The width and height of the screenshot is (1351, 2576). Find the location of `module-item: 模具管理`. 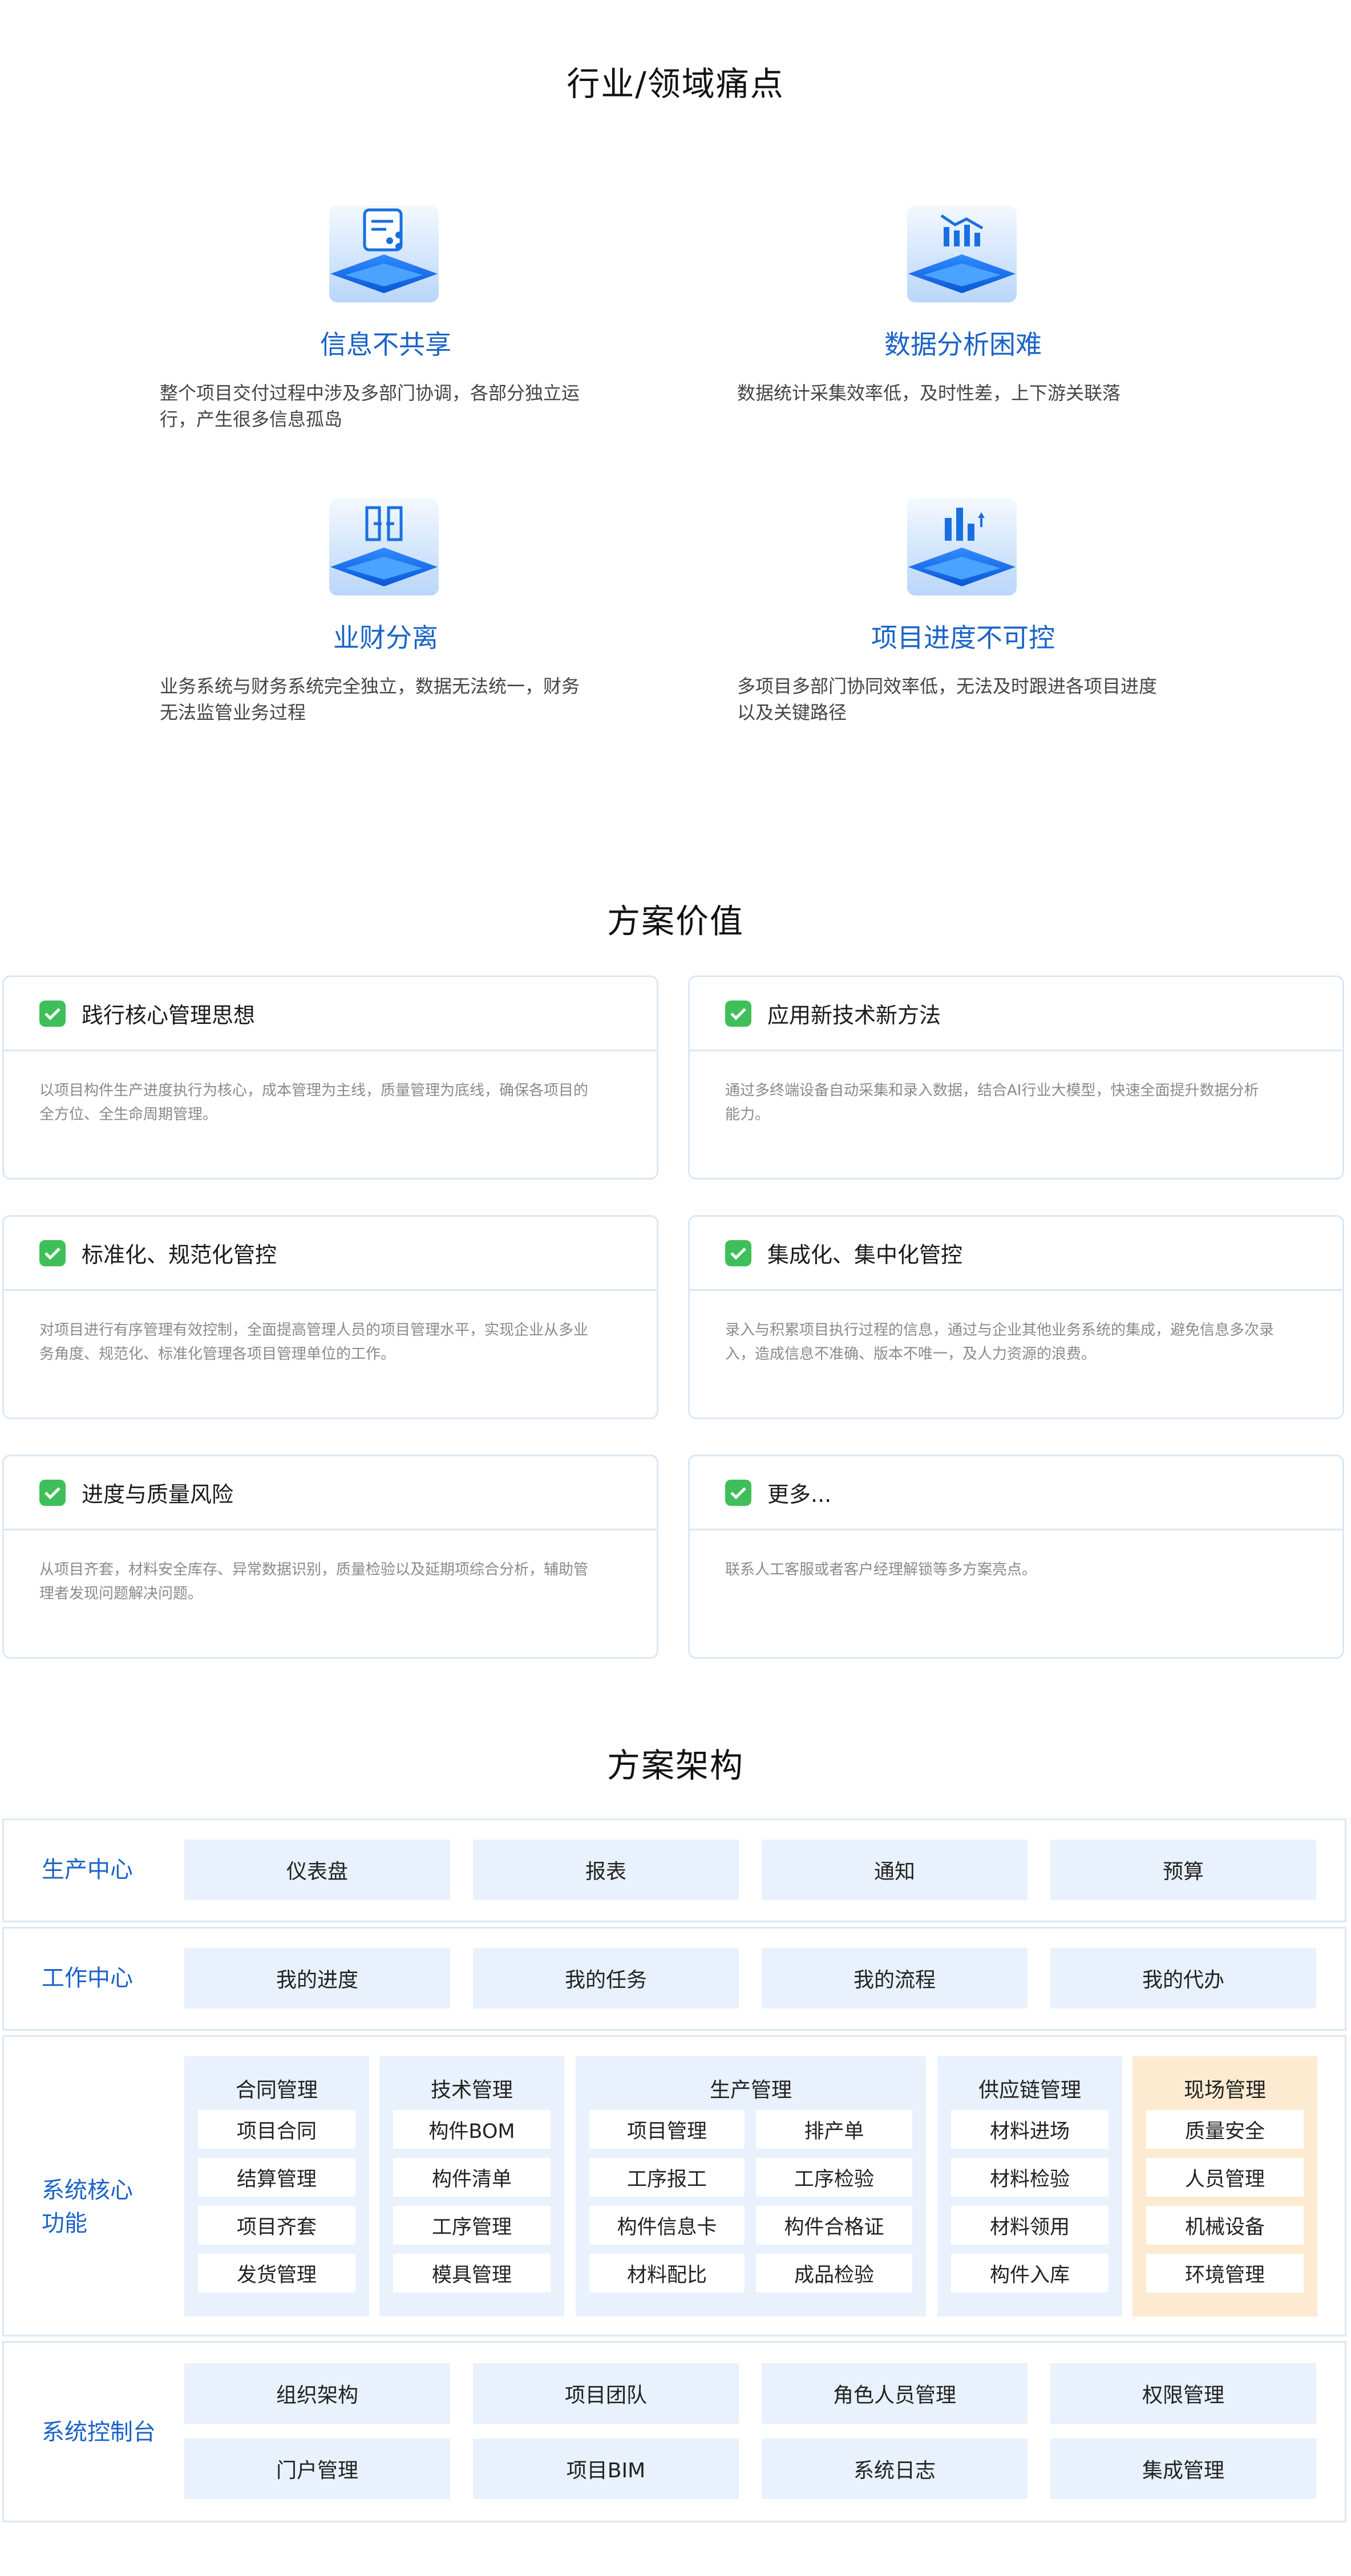

module-item: 模具管理 is located at coordinates (472, 2273).